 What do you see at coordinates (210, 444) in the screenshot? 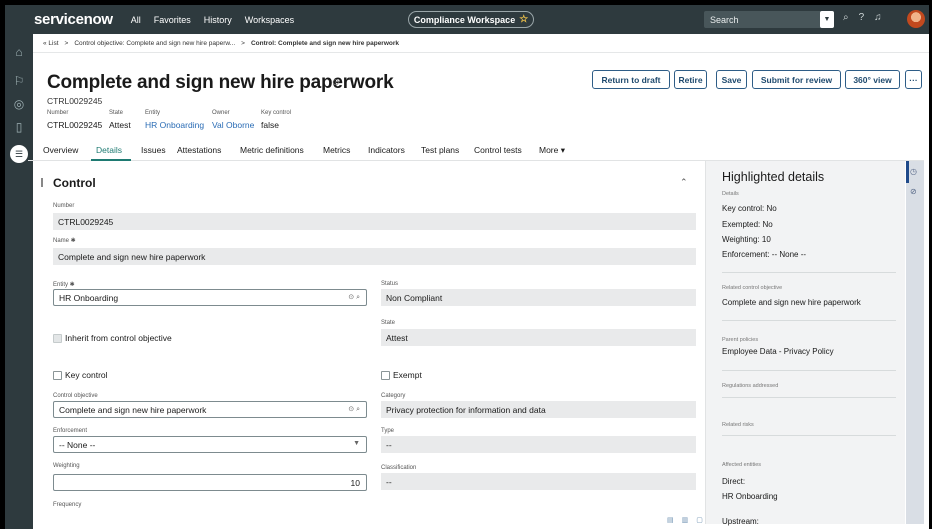
I see `enforcement-select: -- None -- ▼` at bounding box center [210, 444].